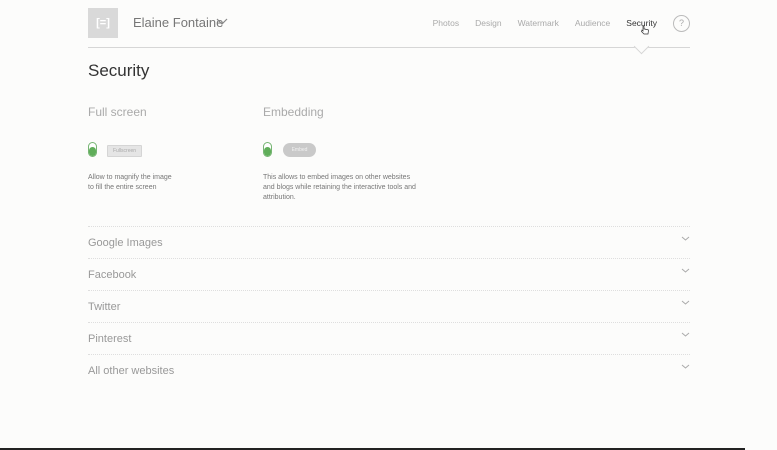  What do you see at coordinates (178, 22) in the screenshot?
I see `user-name-menu: Elaine Fontaine` at bounding box center [178, 22].